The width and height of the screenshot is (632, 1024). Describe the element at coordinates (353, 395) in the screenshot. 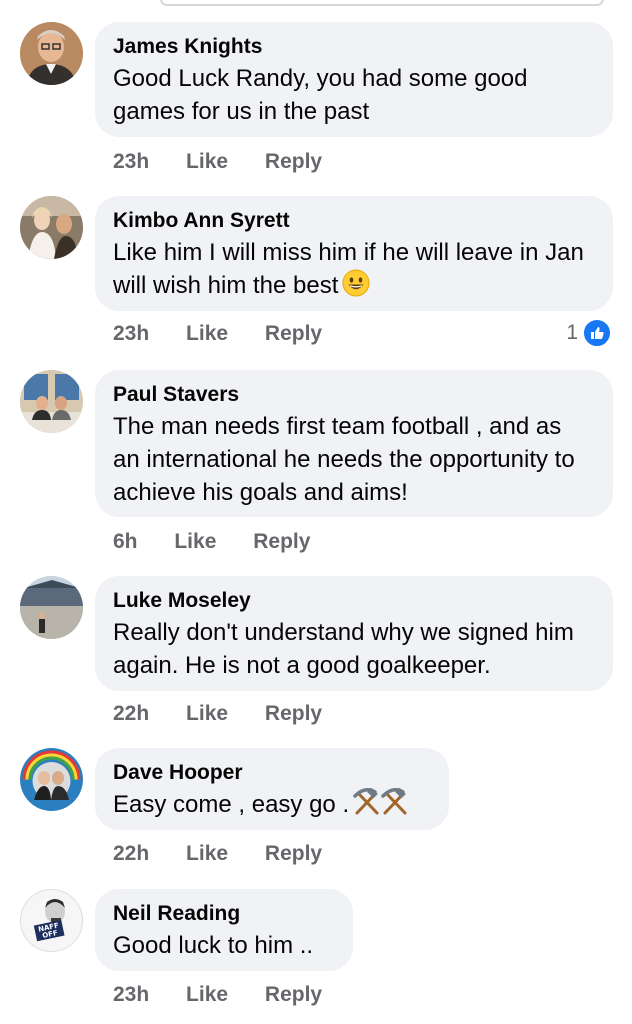

I see `comment-author: Paul Stavers` at that location.